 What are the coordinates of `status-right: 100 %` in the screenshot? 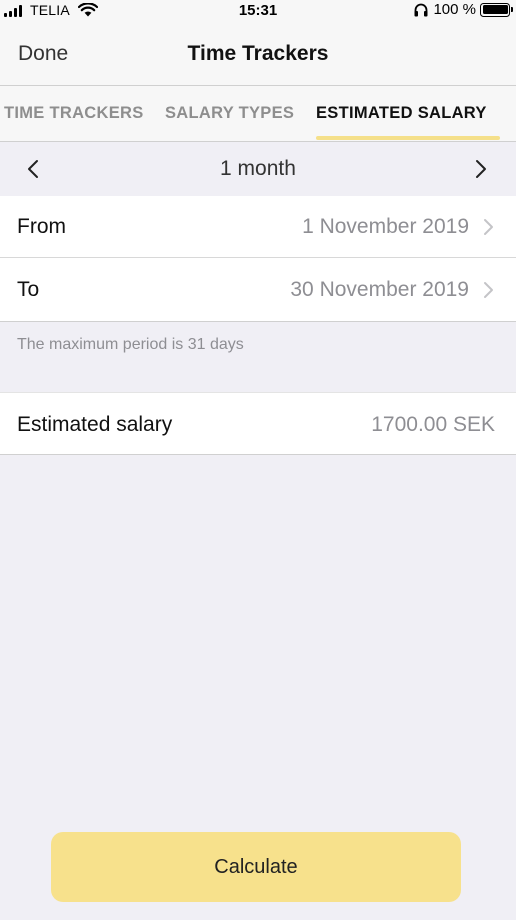 It's located at (463, 9).